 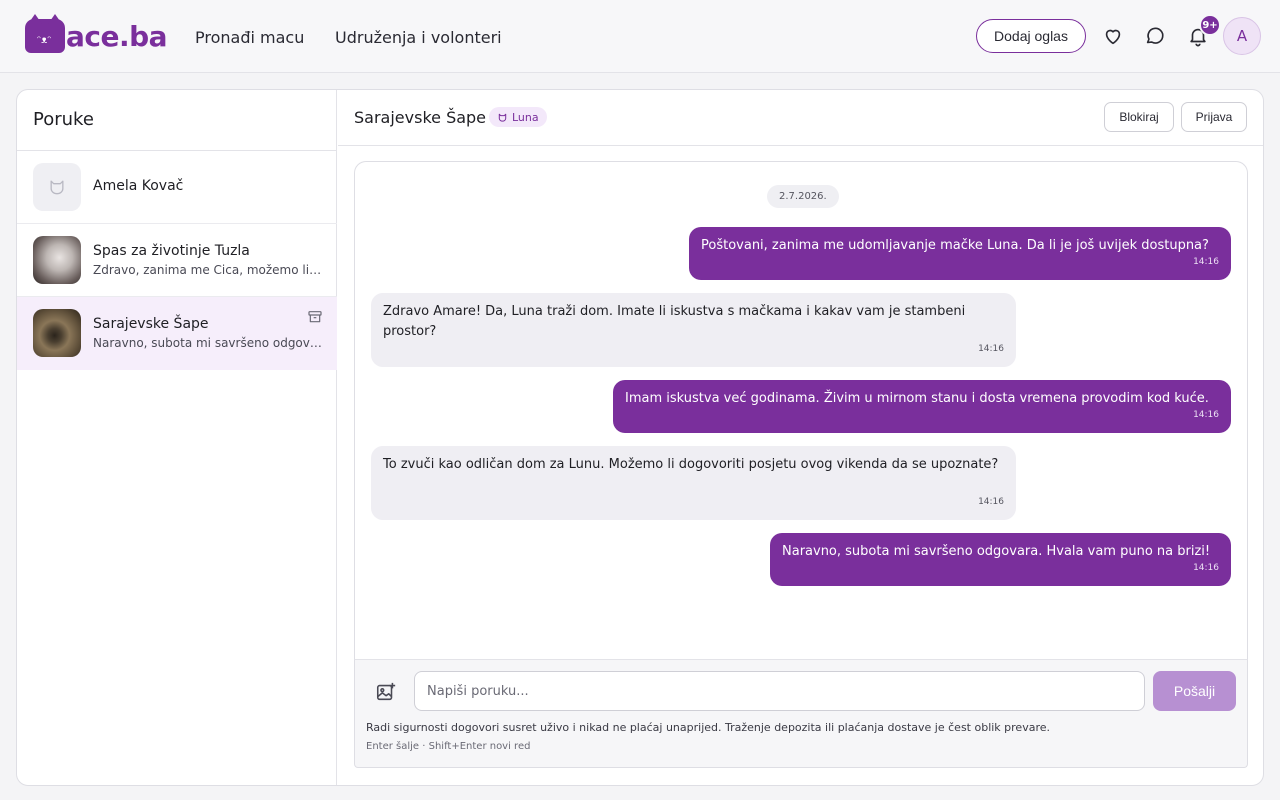 What do you see at coordinates (171, 251) in the screenshot?
I see `conversation-name: Spas za životinje Tuzla` at bounding box center [171, 251].